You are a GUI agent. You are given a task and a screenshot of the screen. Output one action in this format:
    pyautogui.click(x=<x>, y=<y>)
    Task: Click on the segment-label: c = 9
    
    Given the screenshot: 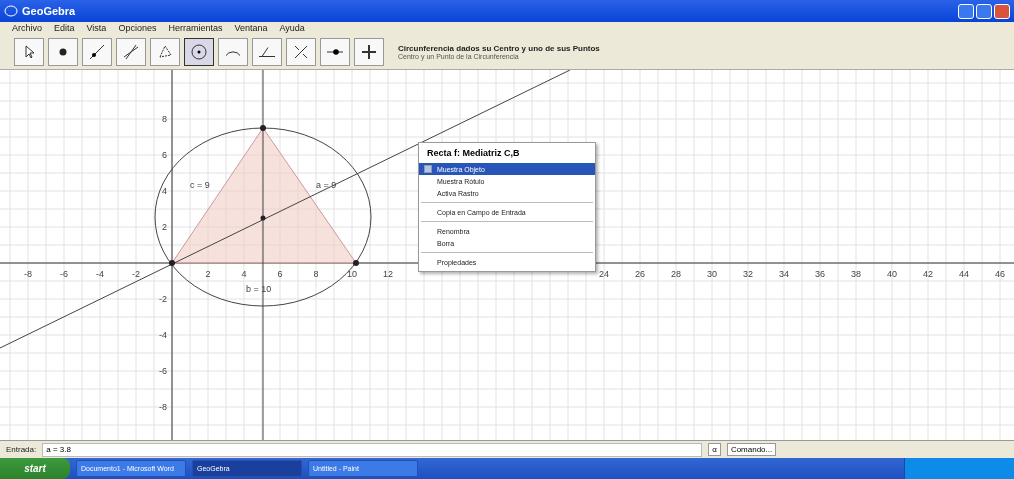 What is the action you would take?
    pyautogui.click(x=200, y=185)
    